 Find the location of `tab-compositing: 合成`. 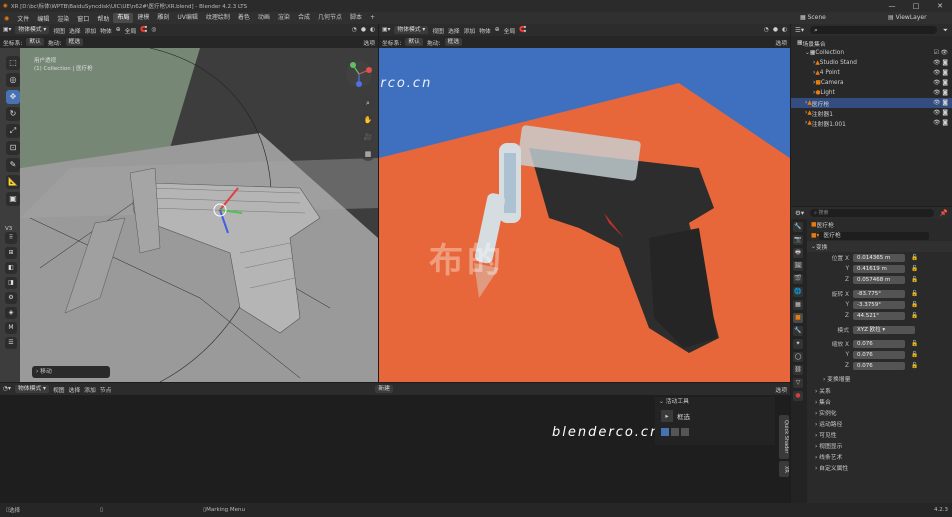

tab-compositing: 合成 is located at coordinates (304, 18).